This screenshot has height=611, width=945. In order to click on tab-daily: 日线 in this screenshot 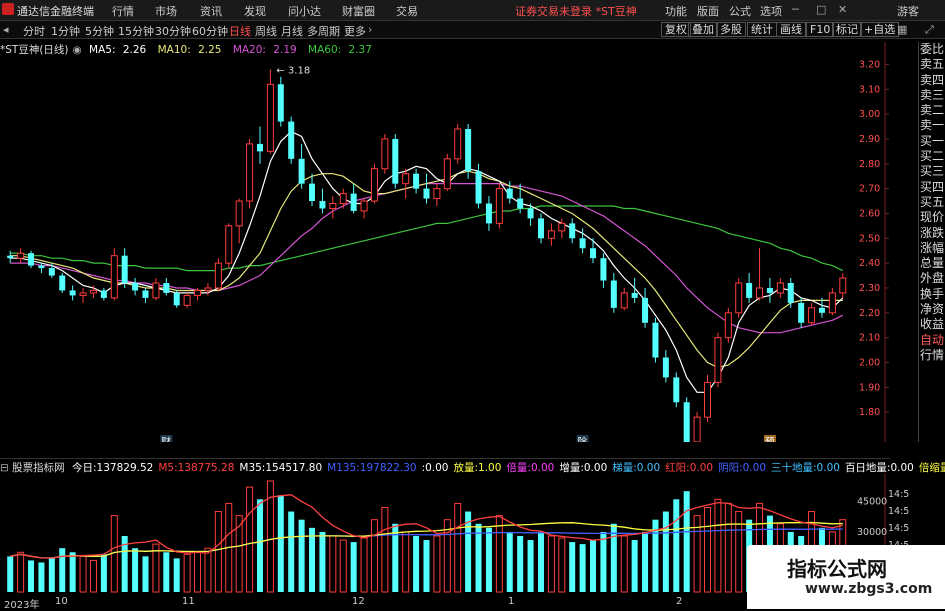, I will do `click(240, 31)`.